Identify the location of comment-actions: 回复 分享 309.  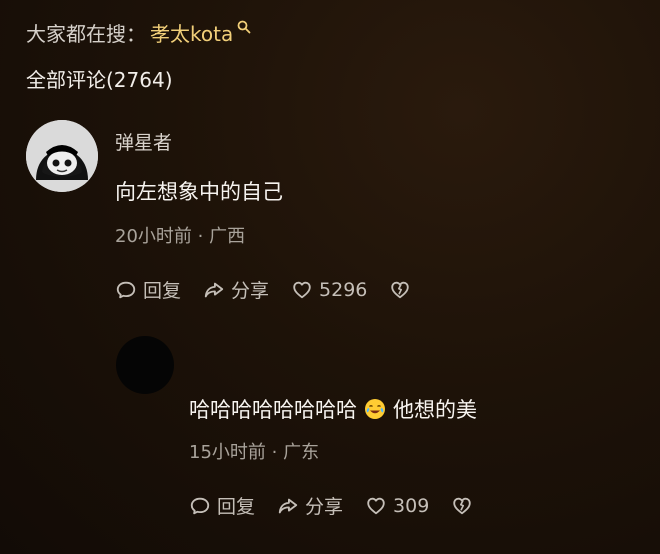
(342, 505).